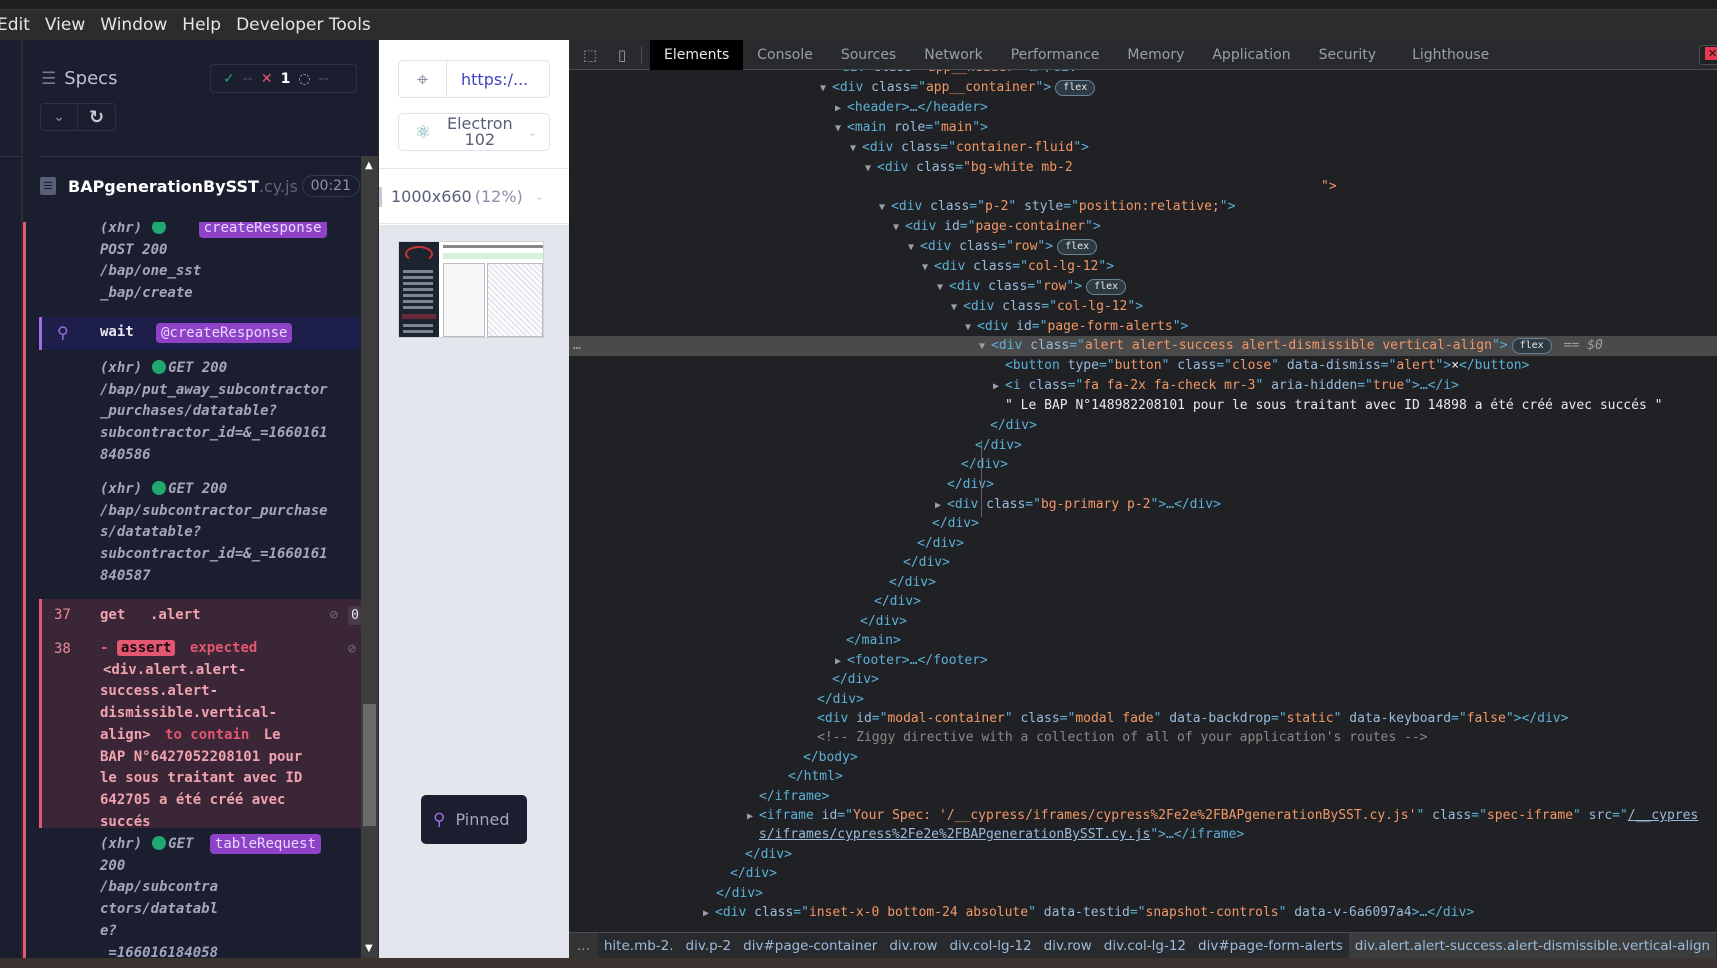  What do you see at coordinates (1143, 108) in the screenshot?
I see `dom-node: ▶ <header>…</header>` at bounding box center [1143, 108].